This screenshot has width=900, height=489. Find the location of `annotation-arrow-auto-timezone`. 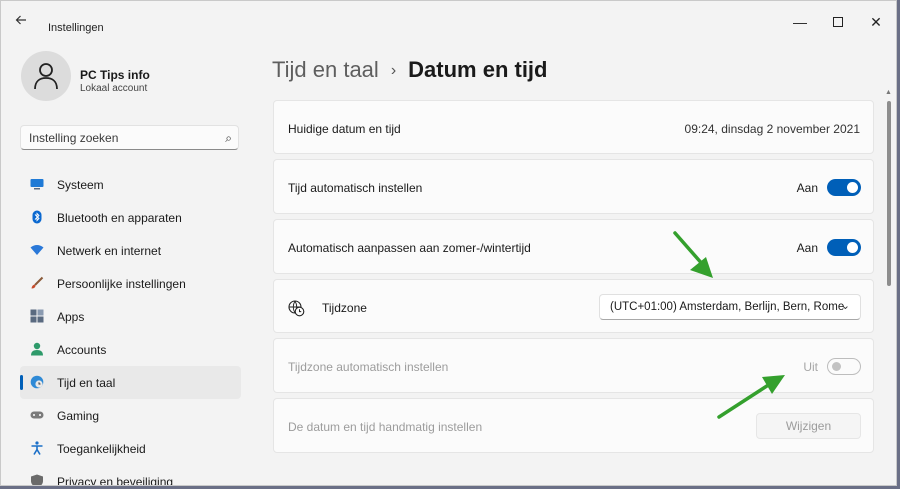

annotation-arrow-auto-timezone is located at coordinates (751, 397).